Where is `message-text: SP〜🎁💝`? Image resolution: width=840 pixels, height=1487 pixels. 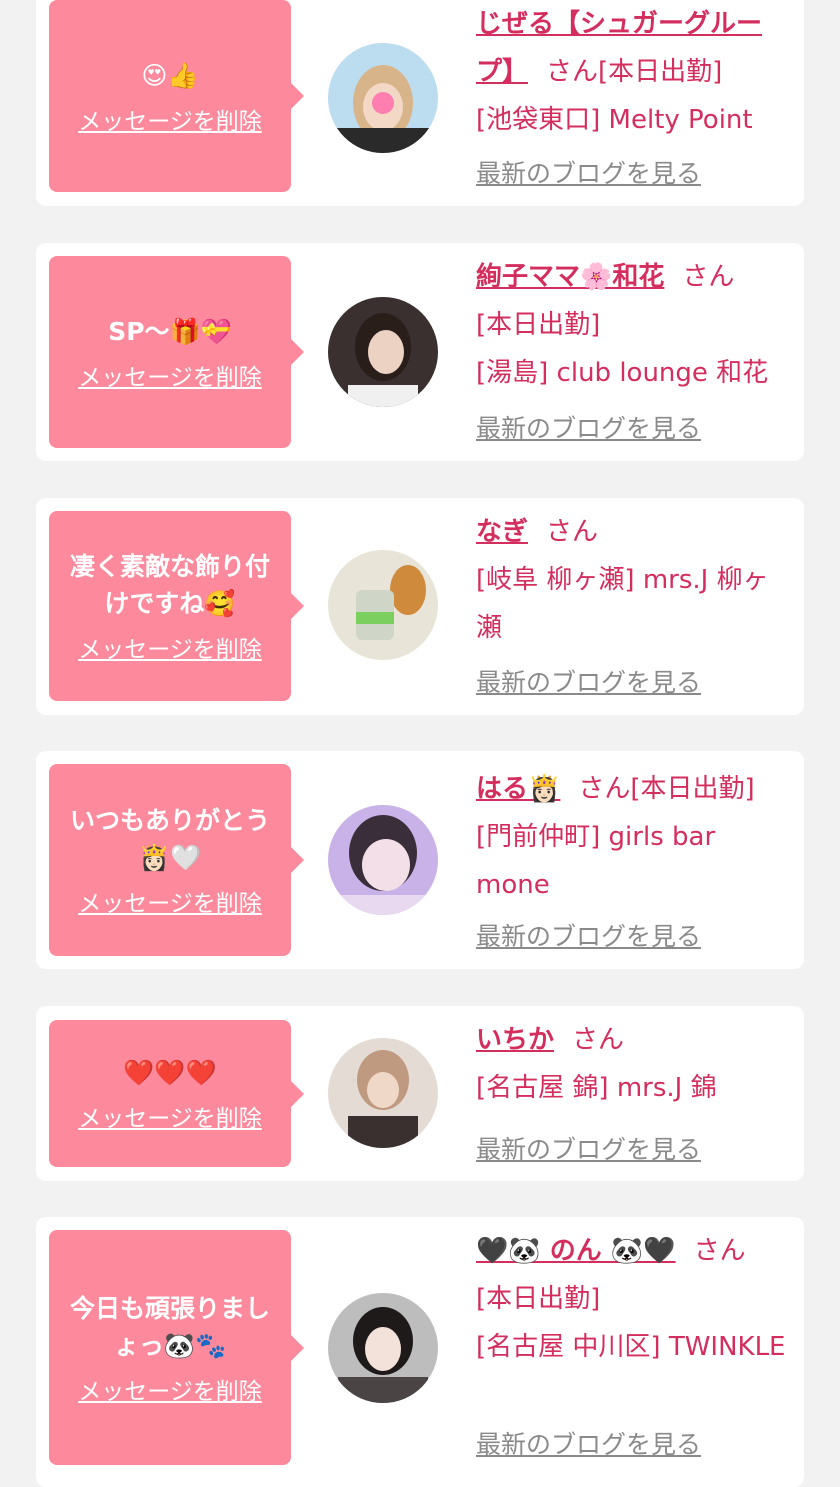
message-text: SP〜🎁💝 is located at coordinates (170, 331).